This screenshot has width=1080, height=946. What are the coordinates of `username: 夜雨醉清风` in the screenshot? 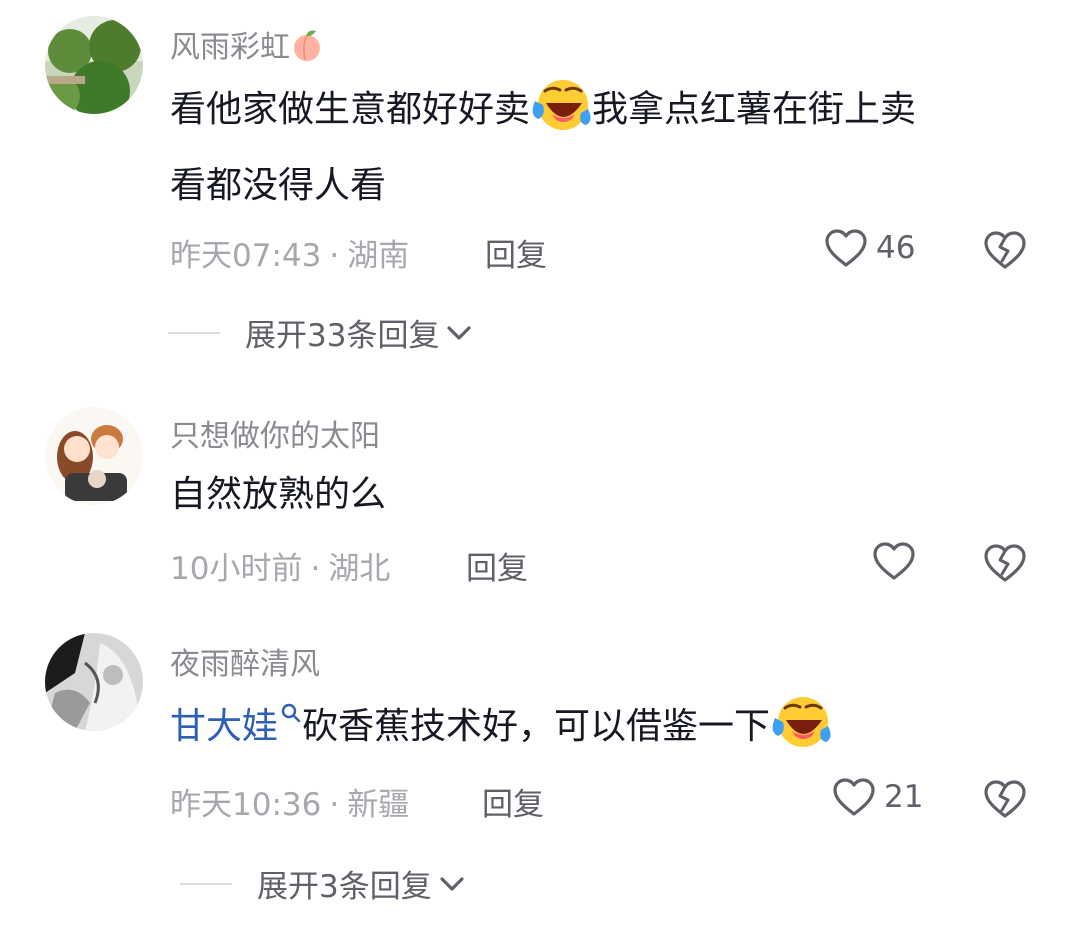 It's located at (245, 661).